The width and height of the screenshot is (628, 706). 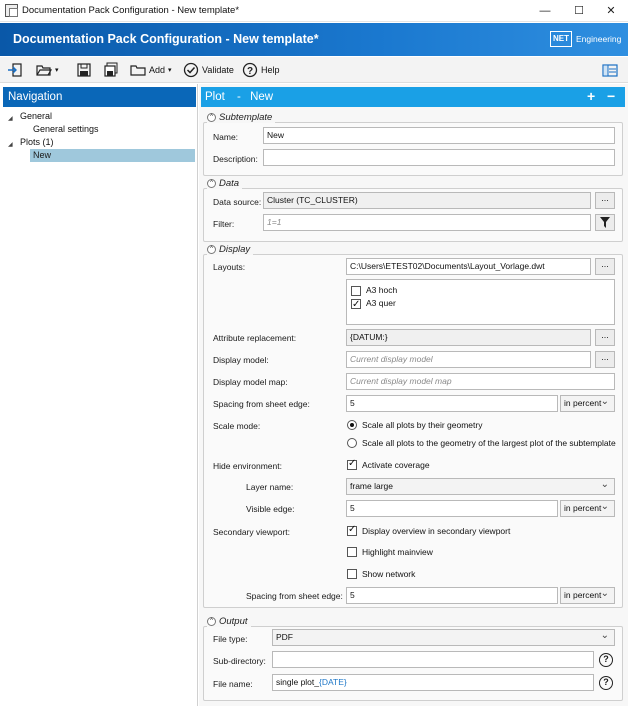 What do you see at coordinates (230, 639) in the screenshot?
I see `file-type-label: File type:` at bounding box center [230, 639].